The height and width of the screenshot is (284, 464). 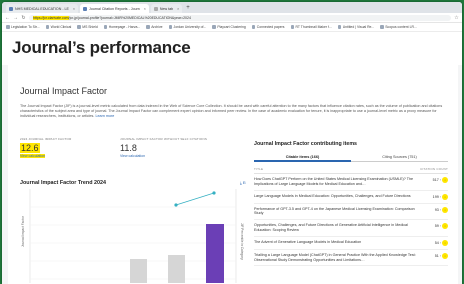 What do you see at coordinates (63, 183) in the screenshot?
I see `trend-title: Journal Impact Factor Trend 2024` at bounding box center [63, 183].